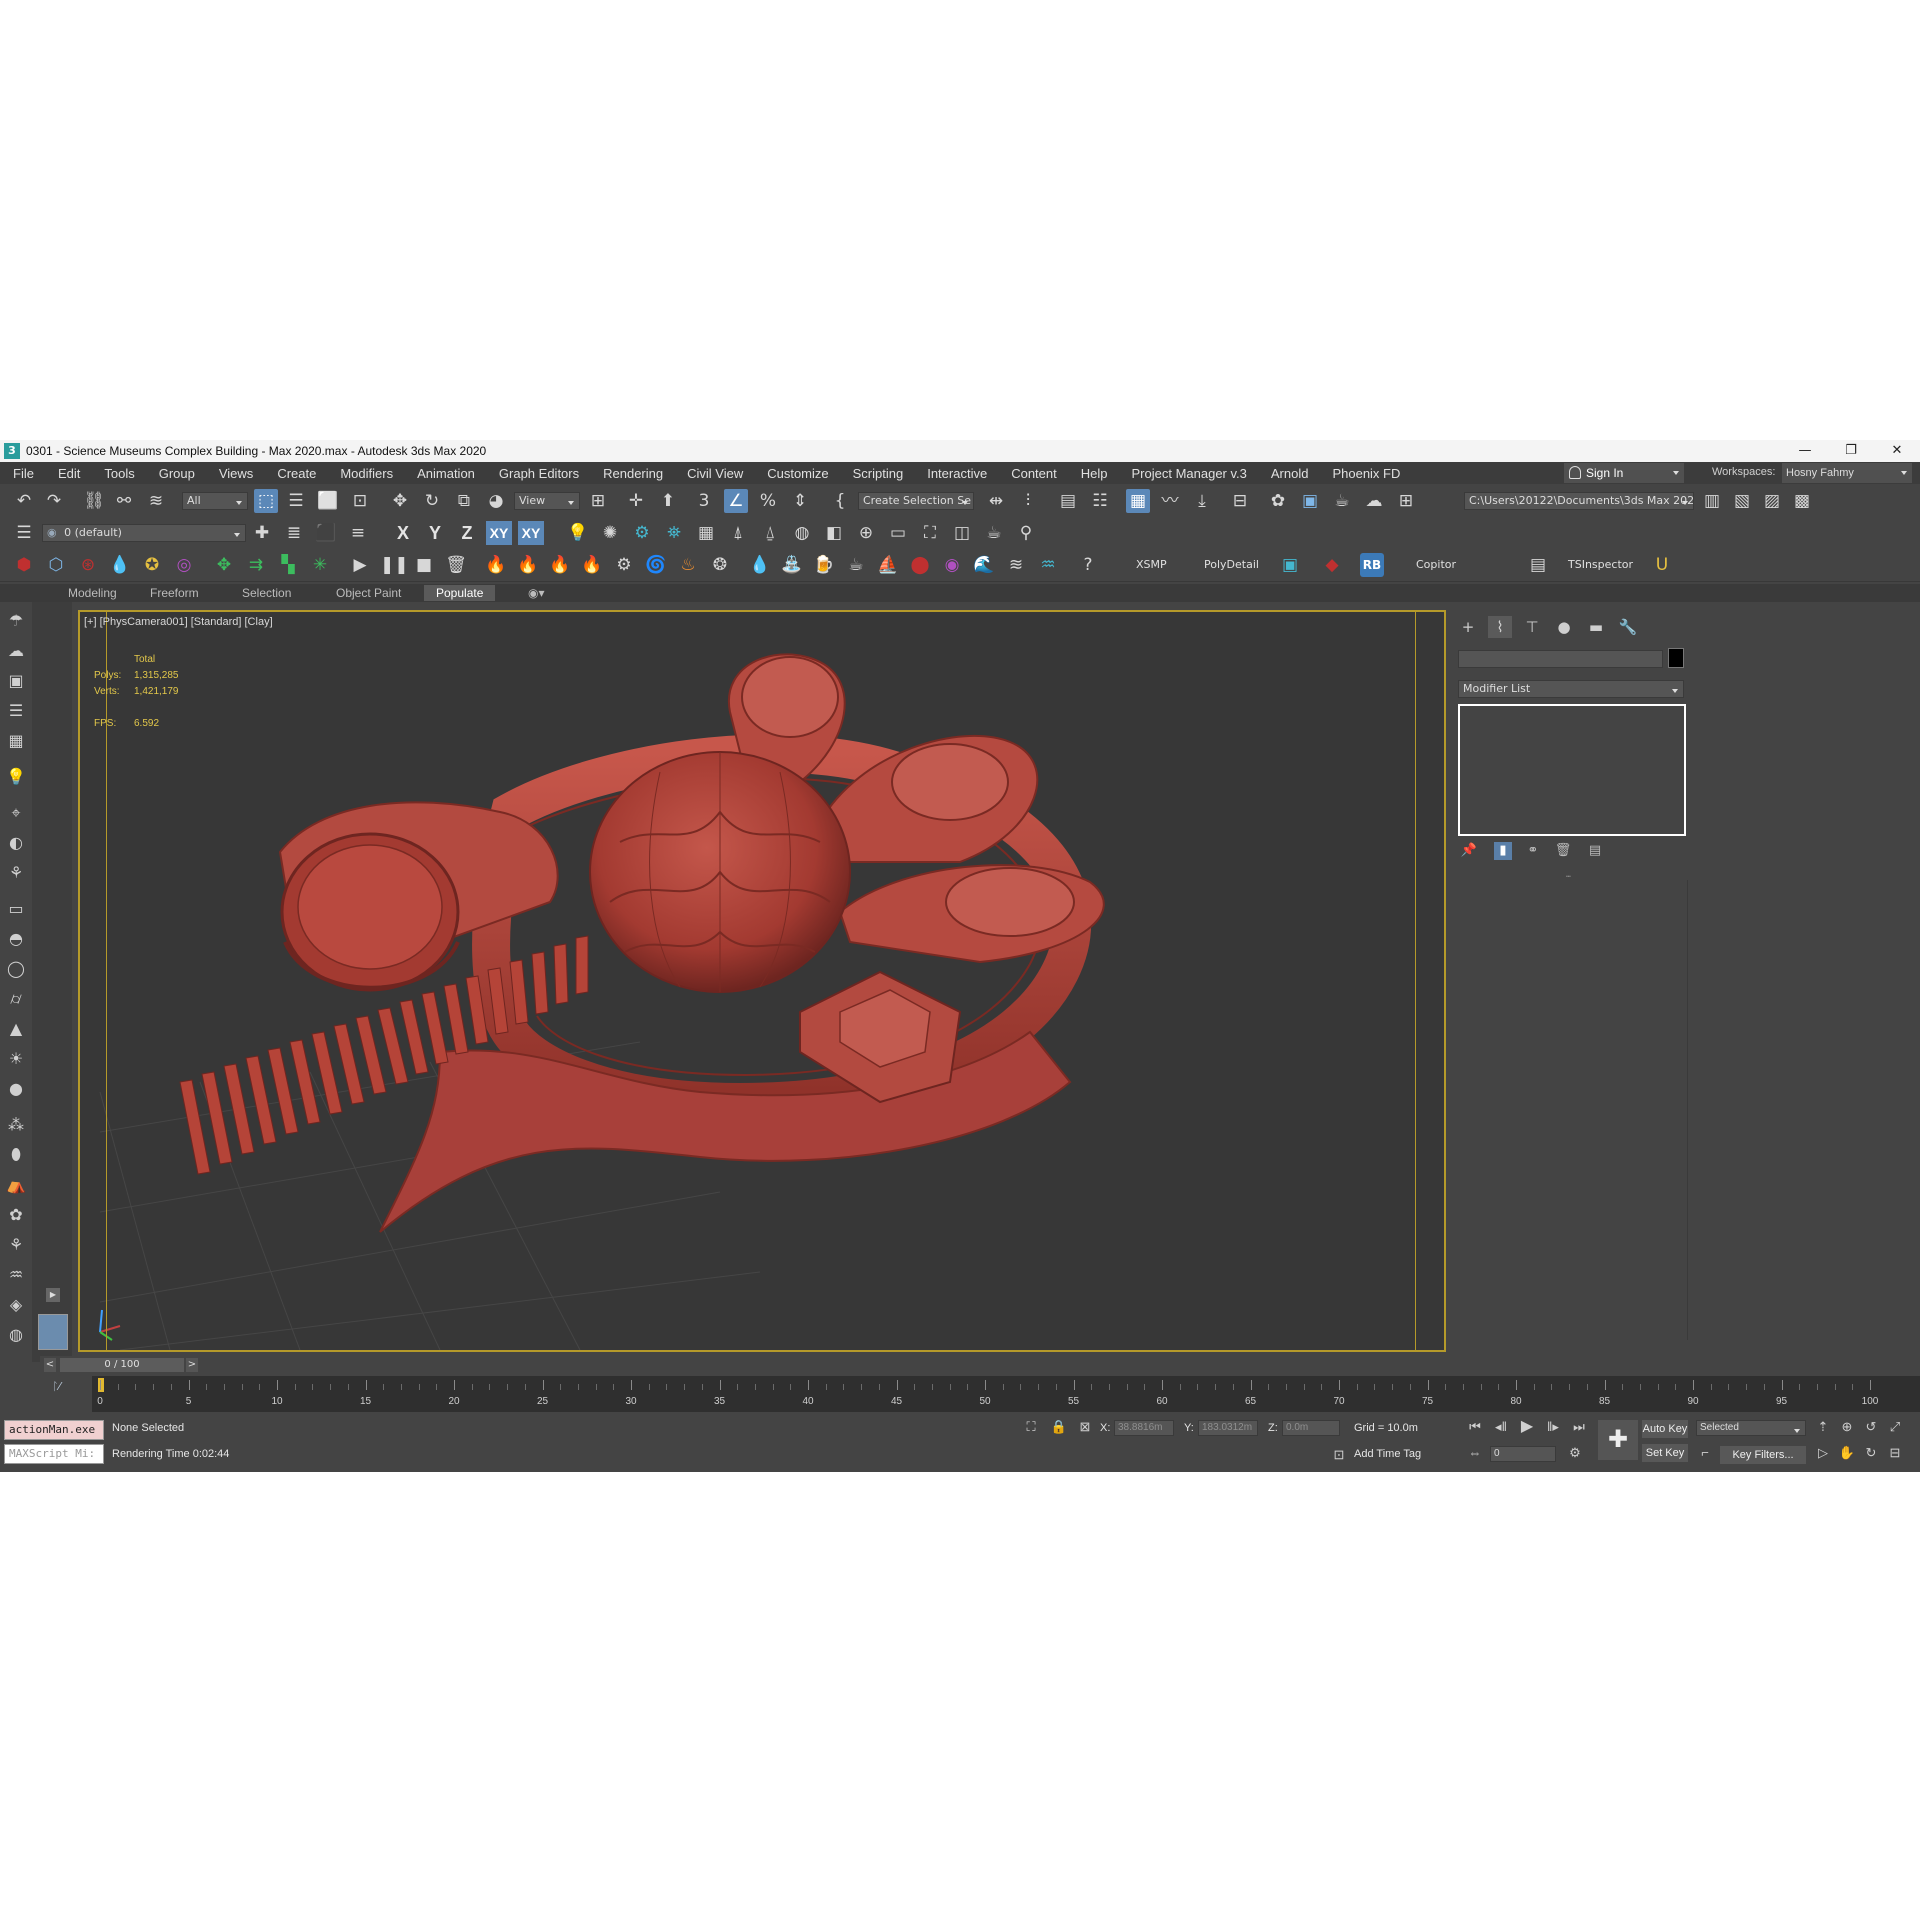 Image resolution: width=1920 pixels, height=1920 pixels. I want to click on phoenix-splash-icon: ⬤, so click(920, 565).